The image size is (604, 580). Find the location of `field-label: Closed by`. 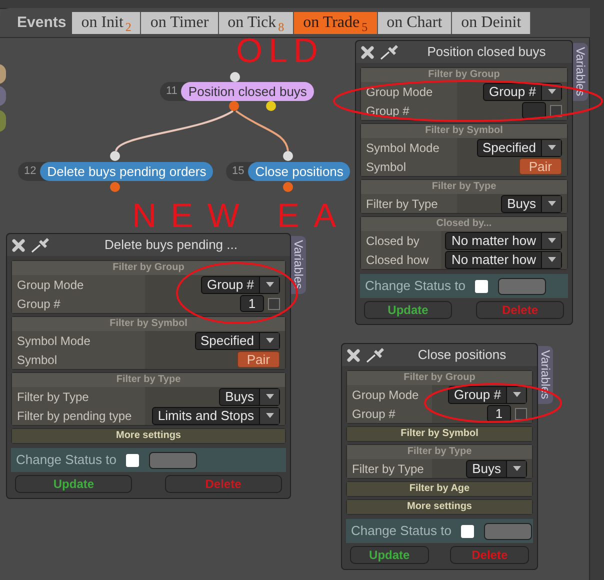

field-label: Closed by is located at coordinates (393, 241).